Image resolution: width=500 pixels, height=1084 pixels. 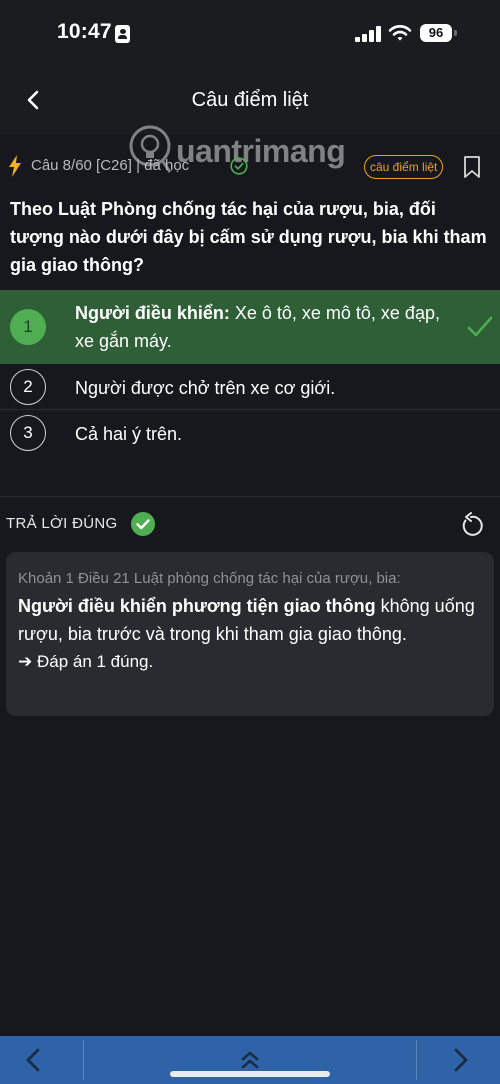 What do you see at coordinates (122, 34) in the screenshot?
I see `id-card-icon` at bounding box center [122, 34].